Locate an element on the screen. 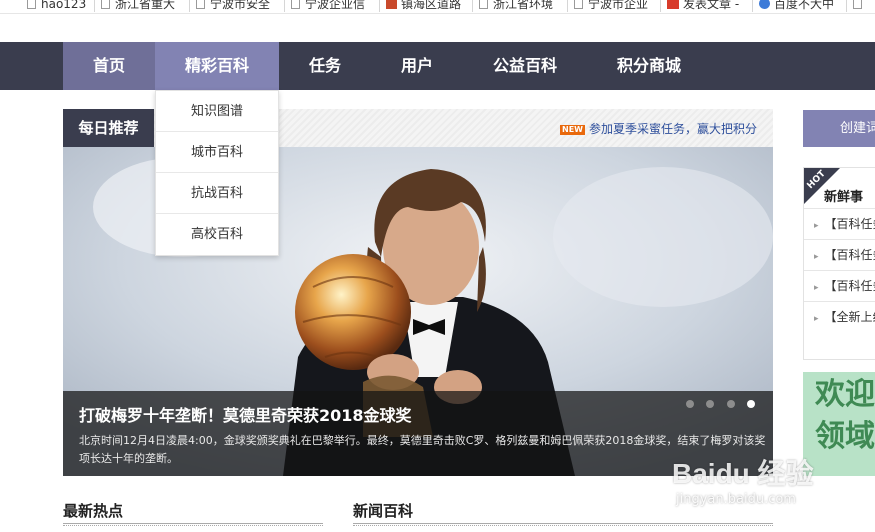  bookmark-item: 宁波市企业 is located at coordinates (611, 5).